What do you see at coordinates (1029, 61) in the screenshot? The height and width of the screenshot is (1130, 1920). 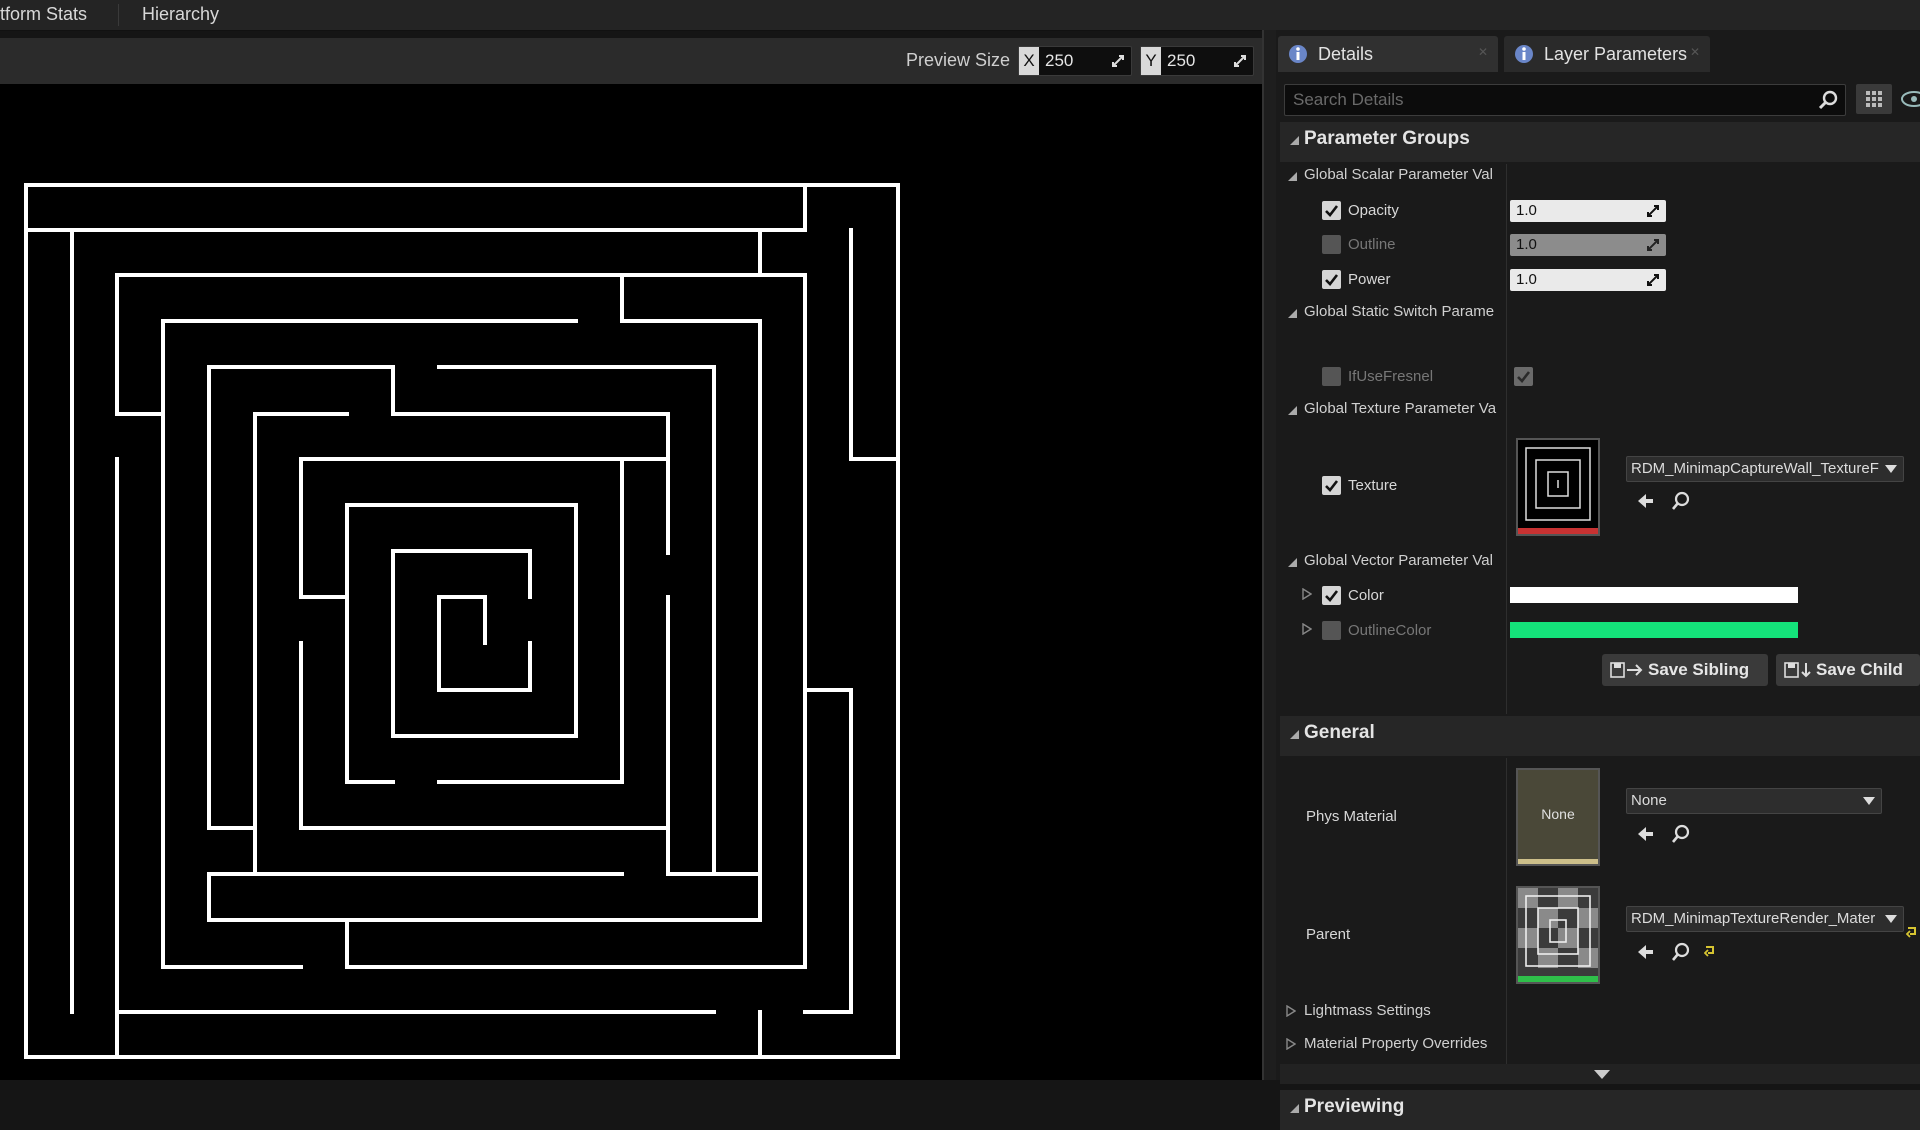 I see `x-axis-label: X` at bounding box center [1029, 61].